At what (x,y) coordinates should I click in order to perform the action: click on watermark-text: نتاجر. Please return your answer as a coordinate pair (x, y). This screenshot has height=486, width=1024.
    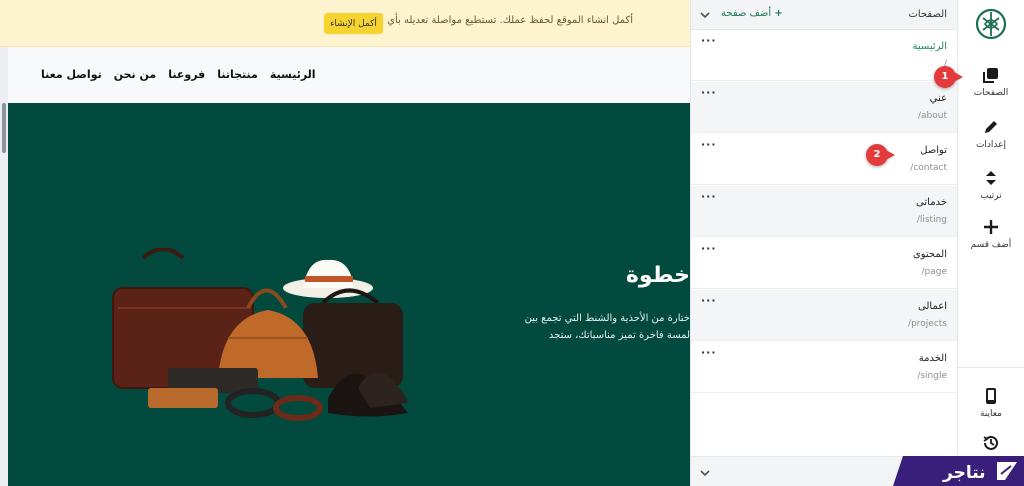
    Looking at the image, I should click on (964, 473).